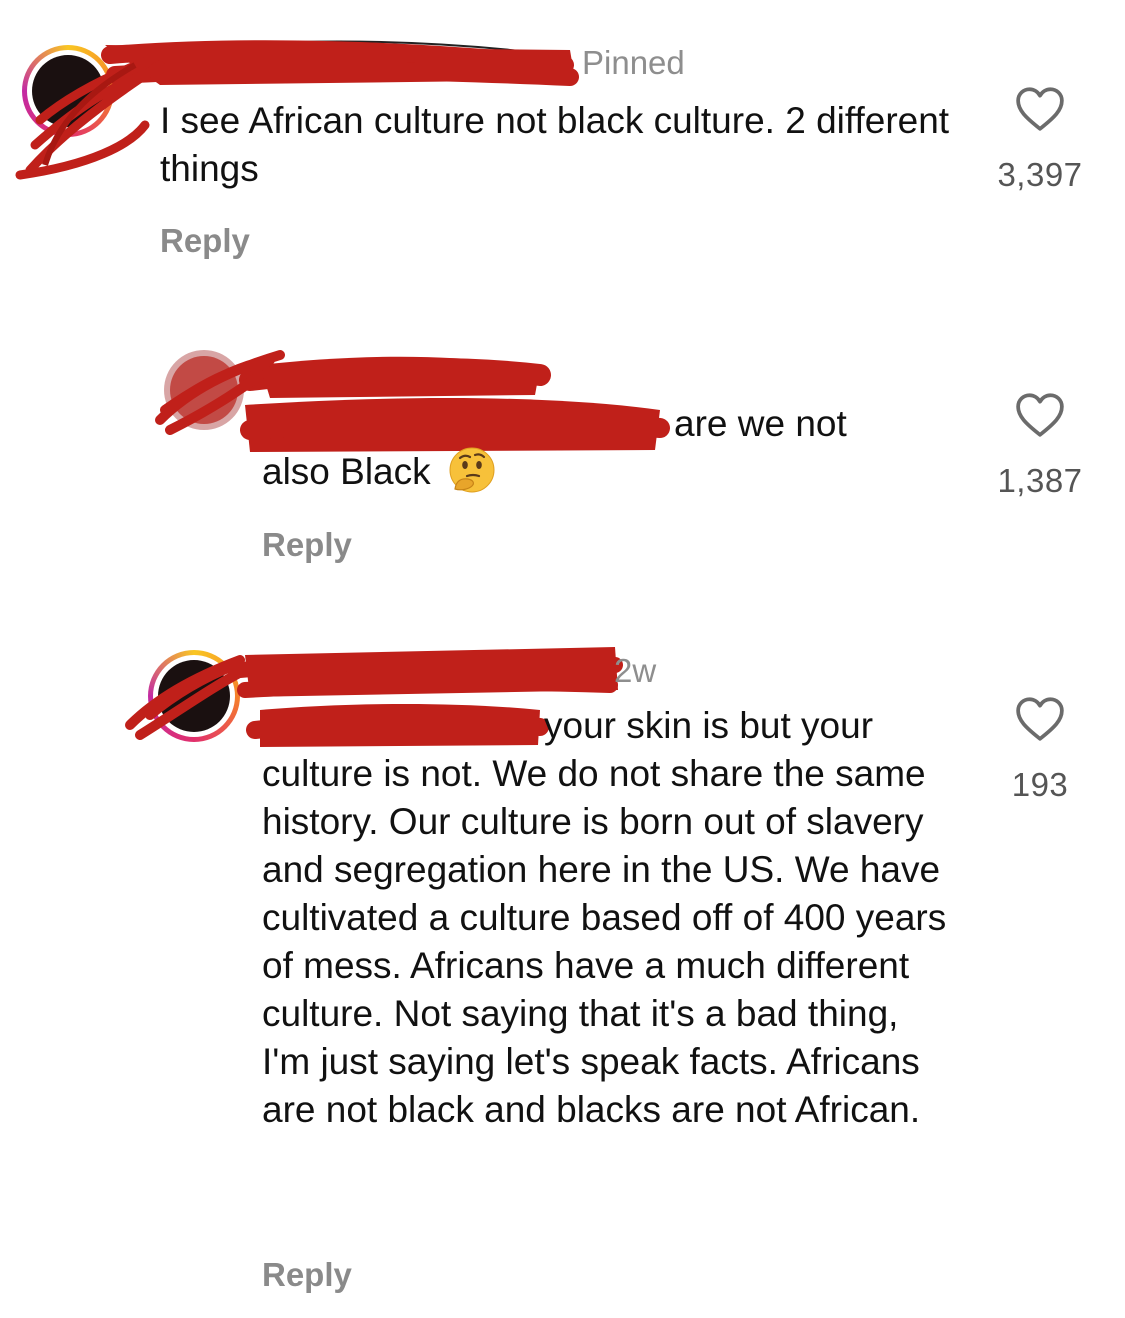  What do you see at coordinates (1040, 174) in the screenshot?
I see `like-count: 3,397` at bounding box center [1040, 174].